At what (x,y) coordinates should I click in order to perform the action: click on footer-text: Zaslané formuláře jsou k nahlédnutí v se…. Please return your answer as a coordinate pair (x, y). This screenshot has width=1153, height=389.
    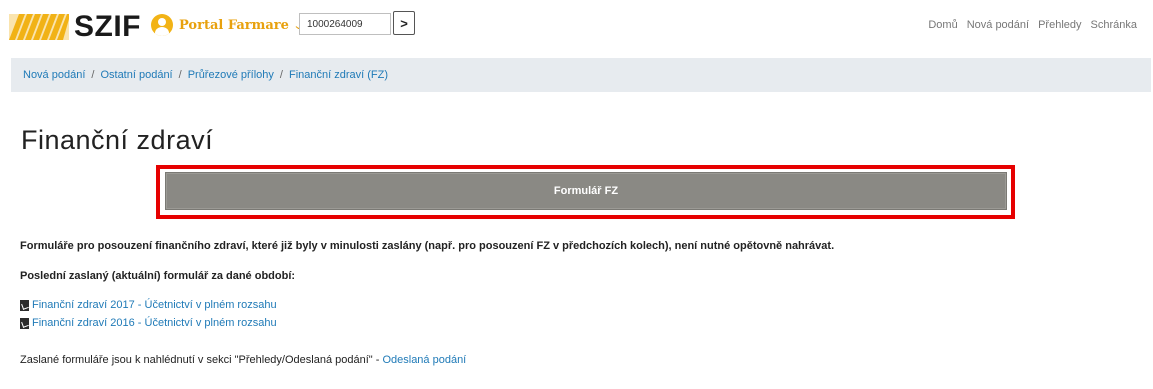
    Looking at the image, I should click on (243, 360).